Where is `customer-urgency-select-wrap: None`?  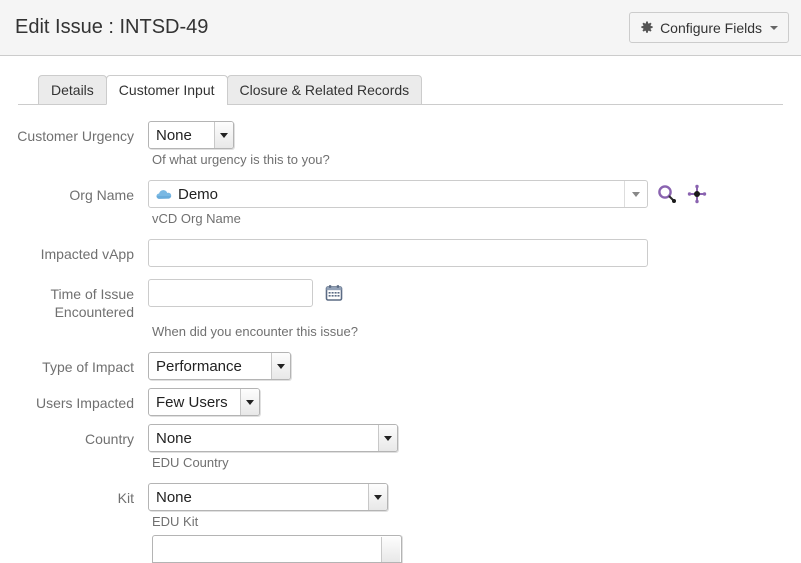
customer-urgency-select-wrap: None is located at coordinates (191, 135).